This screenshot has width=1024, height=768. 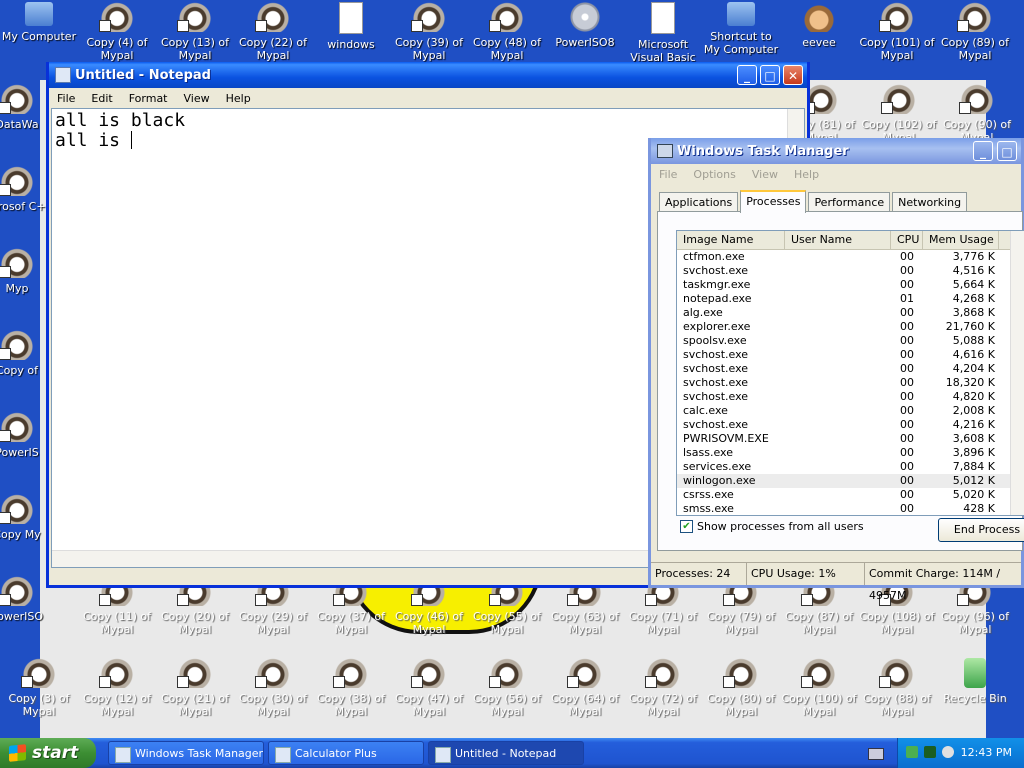 What do you see at coordinates (668, 174) in the screenshot?
I see `tm-menu-file: File` at bounding box center [668, 174].